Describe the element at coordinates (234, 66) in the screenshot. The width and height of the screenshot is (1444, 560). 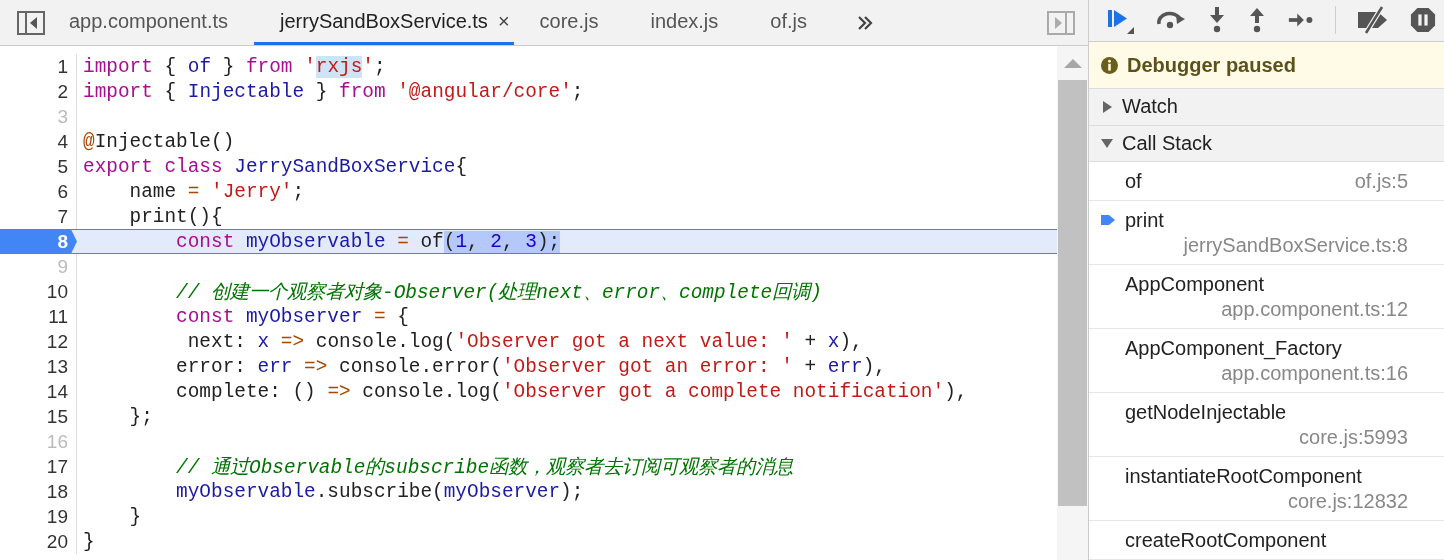
I see `code-line: import { of } from 'rxjs';` at that location.